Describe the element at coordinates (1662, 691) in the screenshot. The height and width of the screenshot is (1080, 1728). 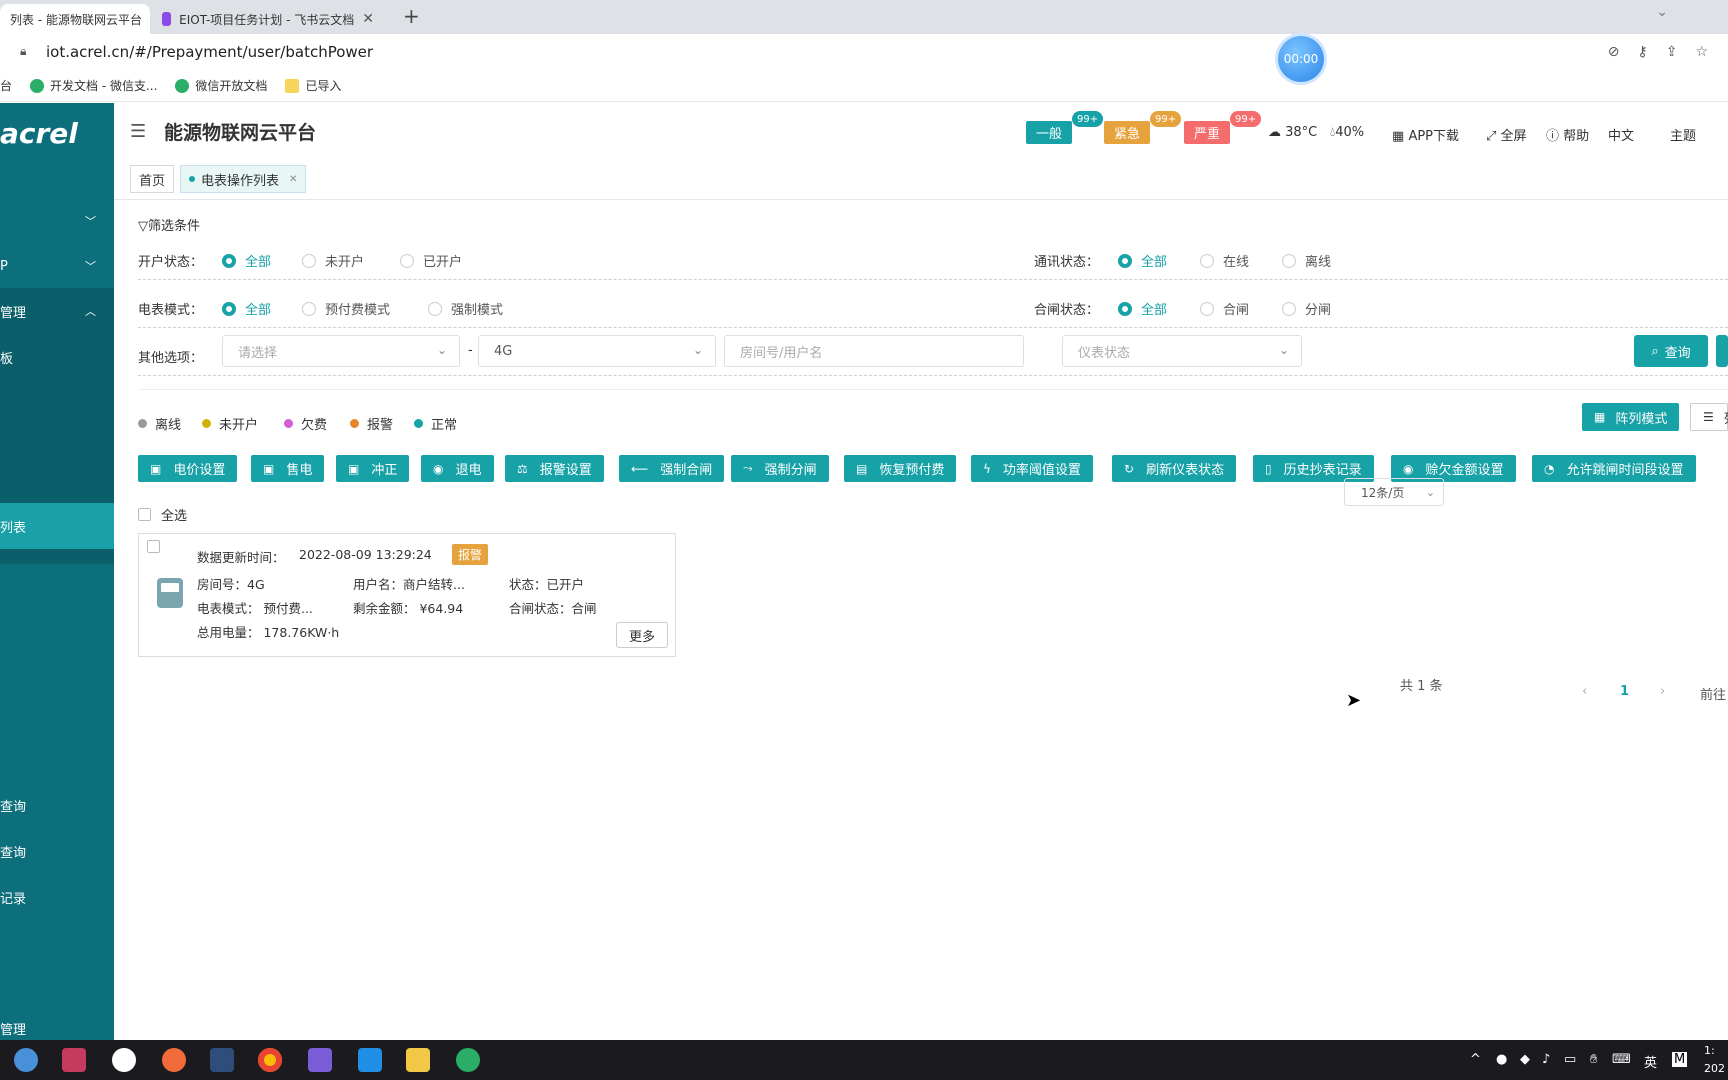
I see `next-page-icon: ›` at that location.